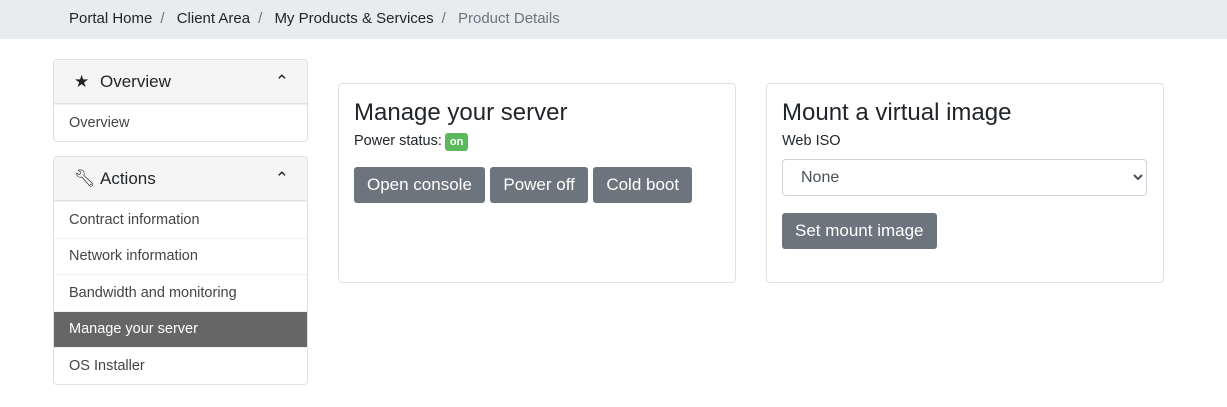 The width and height of the screenshot is (1227, 407). I want to click on overview-panel: ★ Overview ⌃ Overview, so click(180, 100).